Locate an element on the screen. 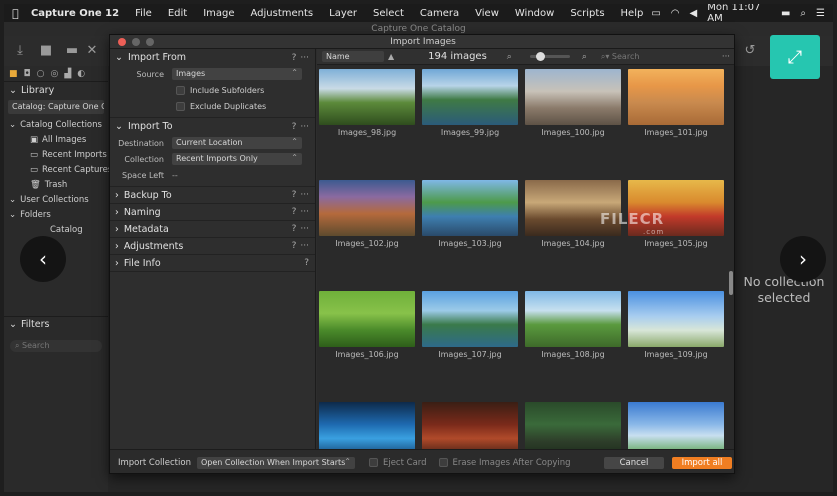 The width and height of the screenshot is (837, 496). source-select: Images is located at coordinates (237, 74).